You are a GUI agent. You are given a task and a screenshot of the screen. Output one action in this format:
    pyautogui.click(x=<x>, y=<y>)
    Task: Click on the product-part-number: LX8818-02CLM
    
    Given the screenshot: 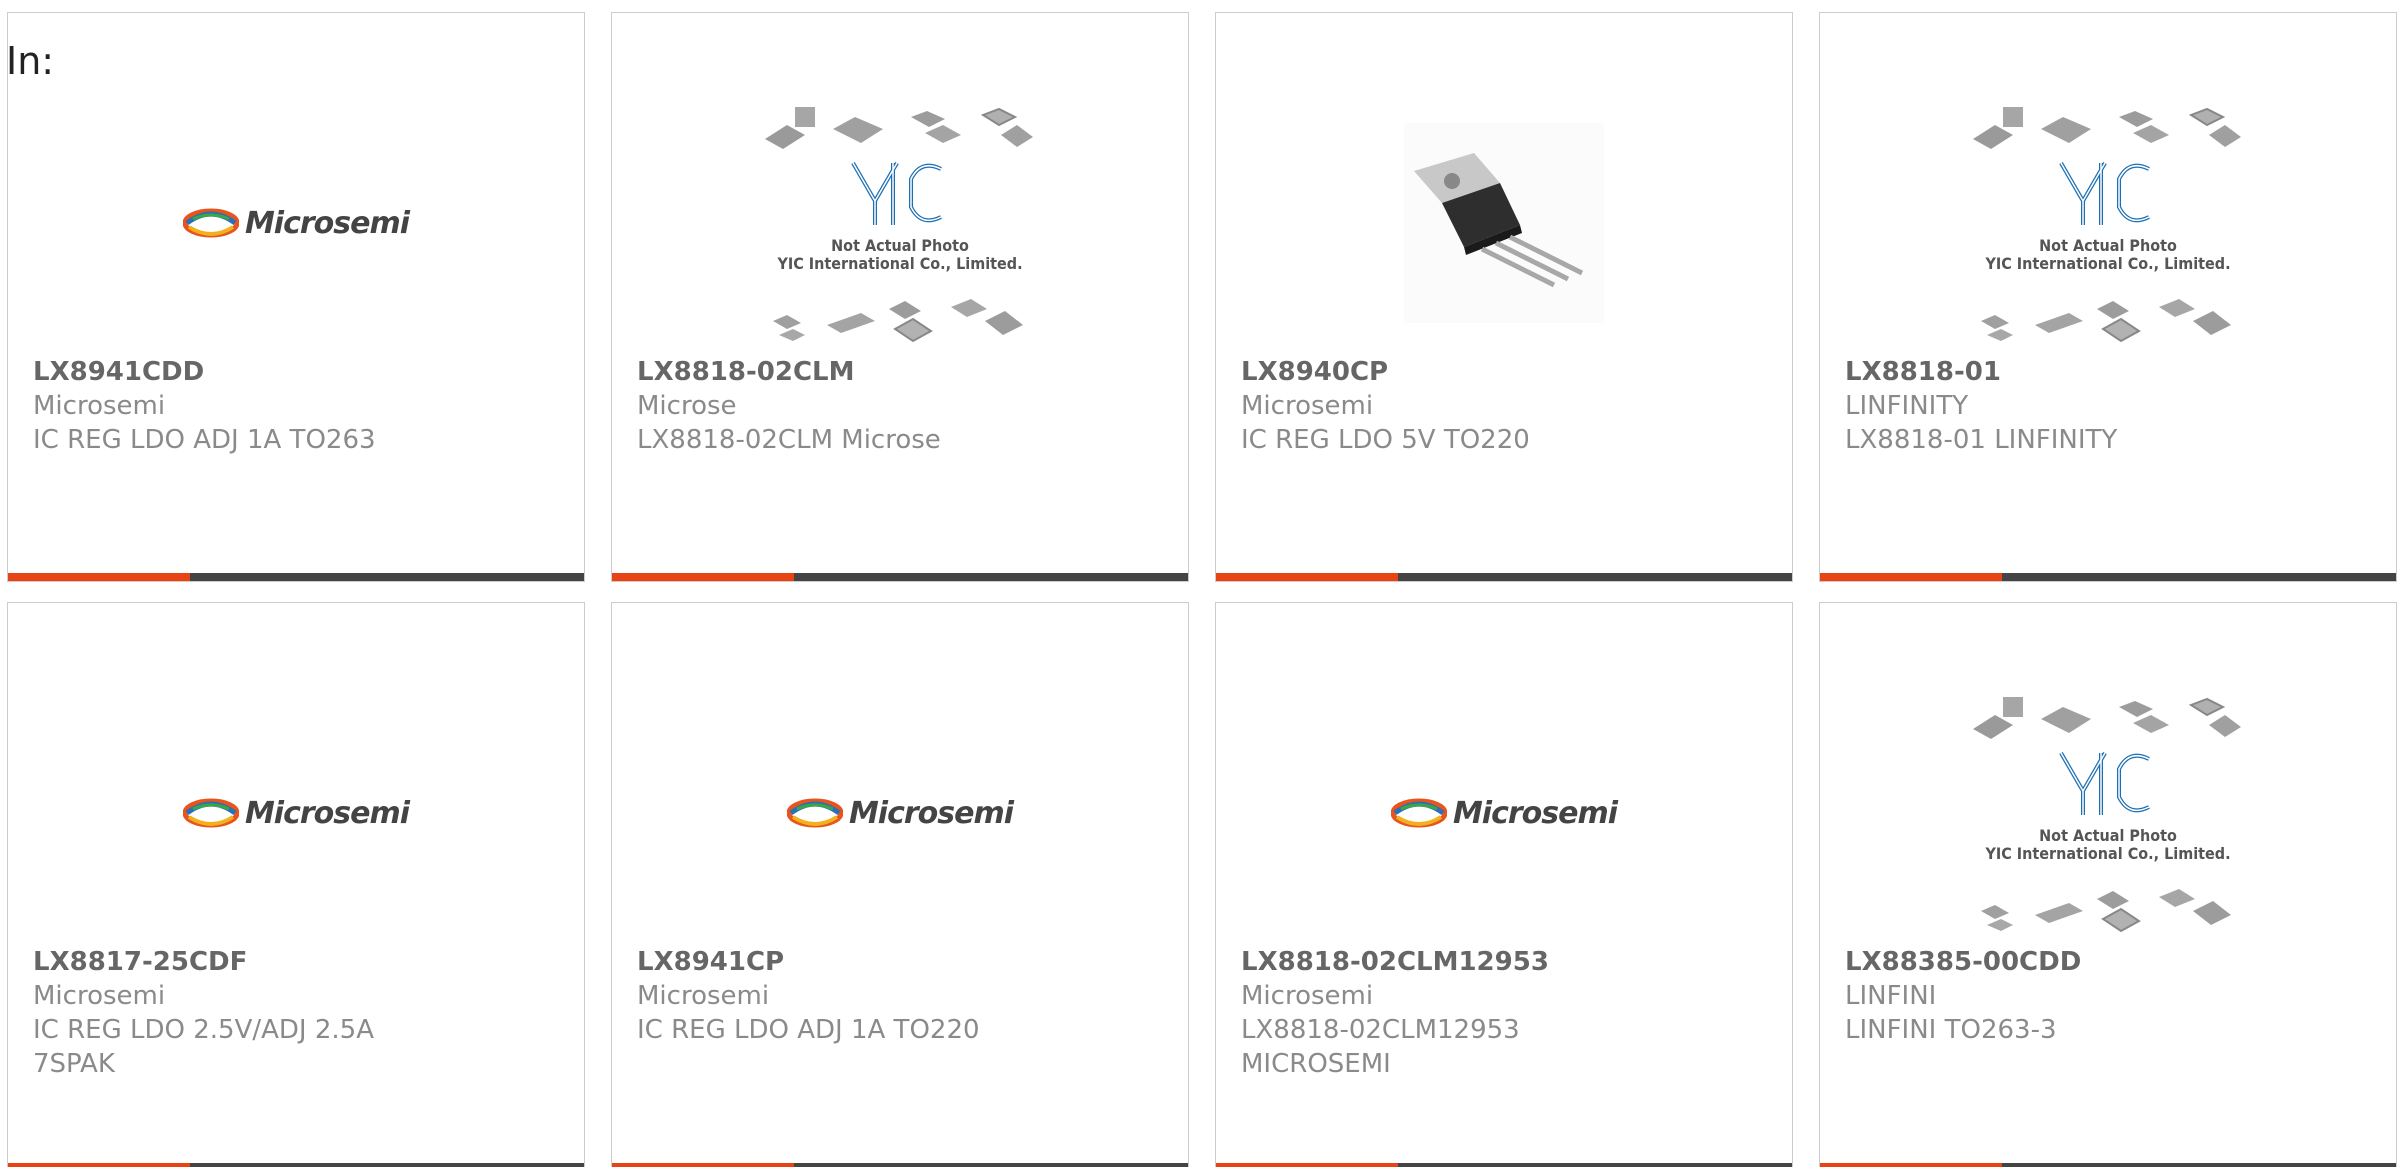 What is the action you would take?
    pyautogui.click(x=745, y=372)
    